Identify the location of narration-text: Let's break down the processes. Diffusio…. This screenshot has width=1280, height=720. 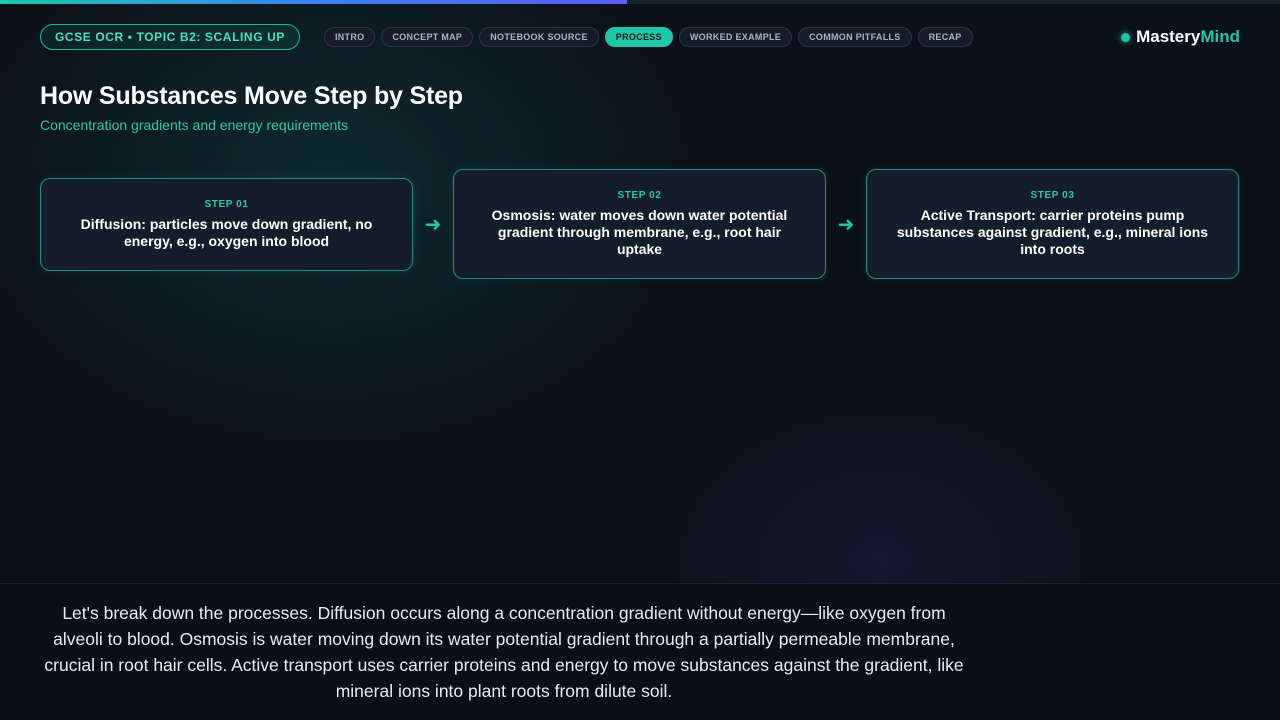
(504, 652).